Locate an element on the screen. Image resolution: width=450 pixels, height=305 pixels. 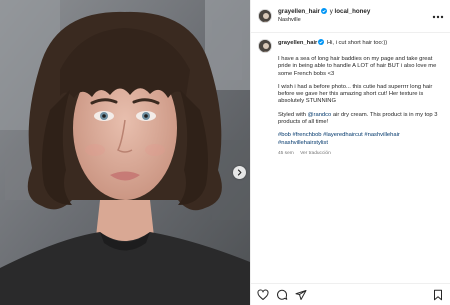
post-header: grayellen_hair y local_honey Nashville is located at coordinates (350, 16).